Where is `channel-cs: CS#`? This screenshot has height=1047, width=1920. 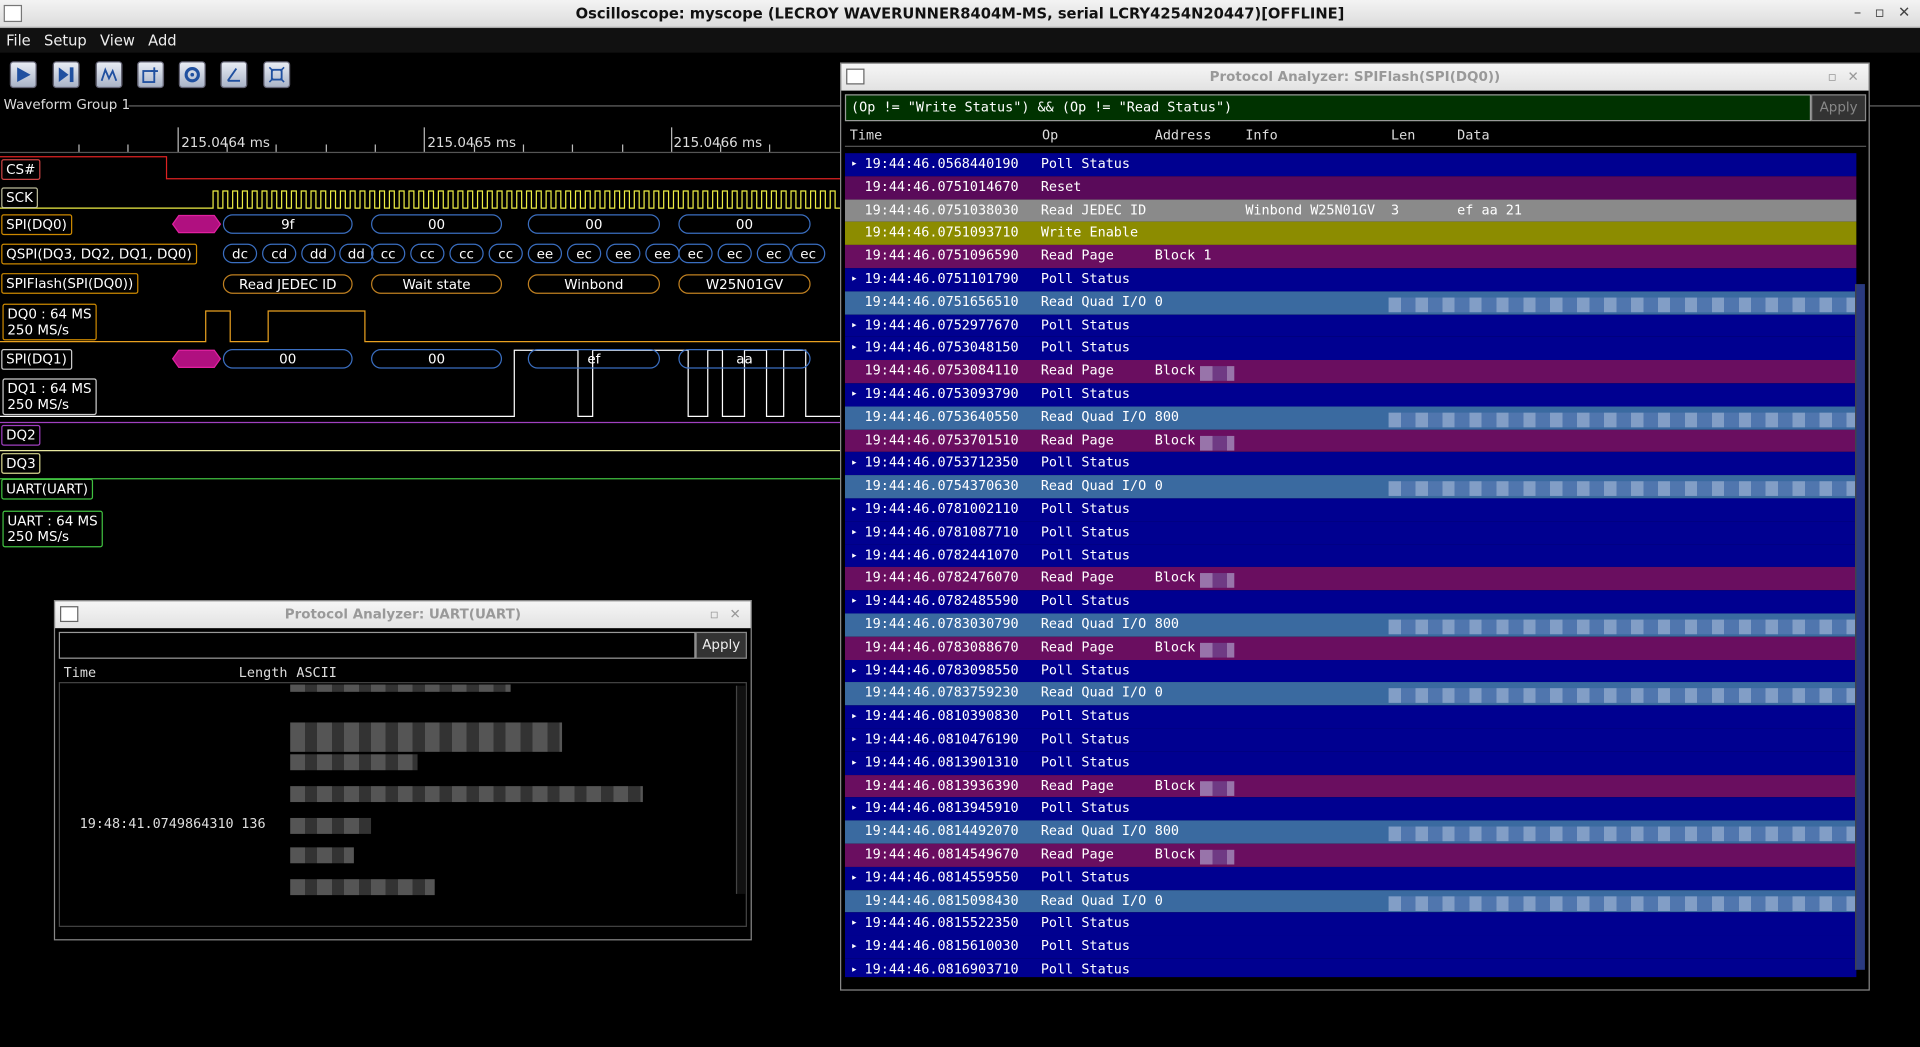
channel-cs: CS# is located at coordinates (21, 170).